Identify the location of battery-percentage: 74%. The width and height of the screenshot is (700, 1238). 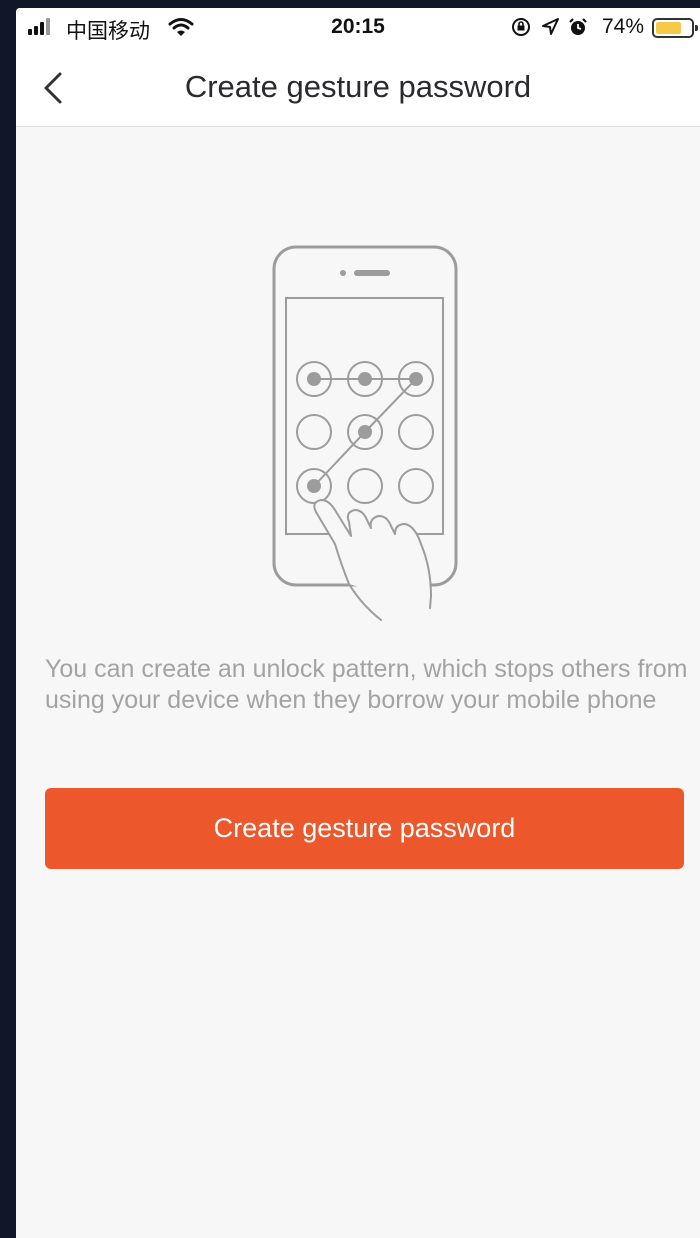
(623, 26).